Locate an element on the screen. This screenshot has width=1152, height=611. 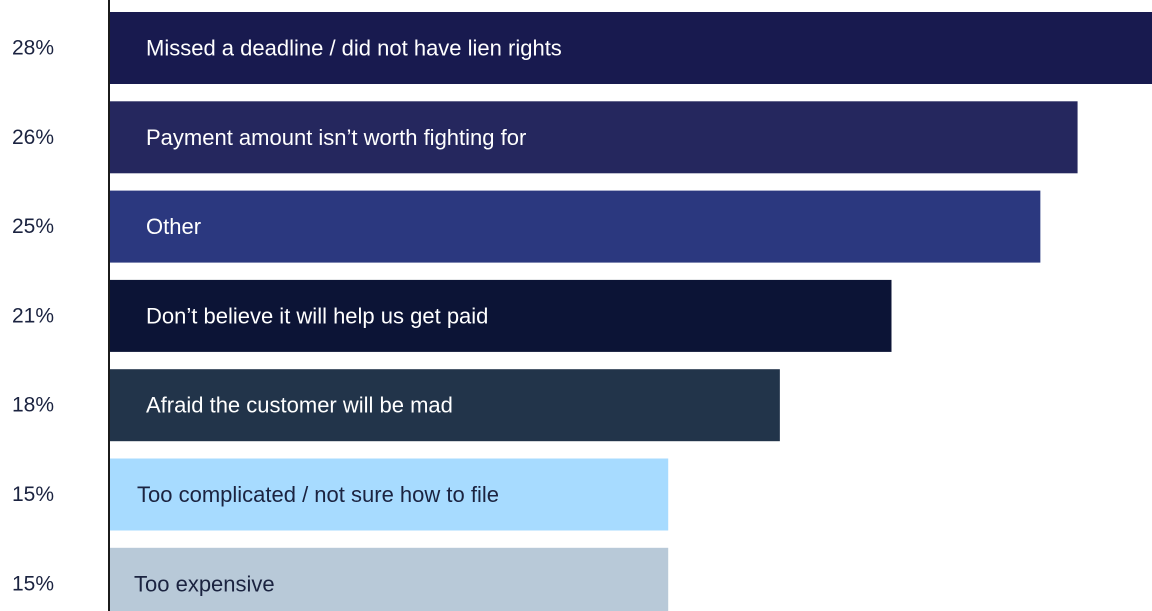
bar-category-label-2: Payment amount isn’t worth fighting for is located at coordinates (336, 137).